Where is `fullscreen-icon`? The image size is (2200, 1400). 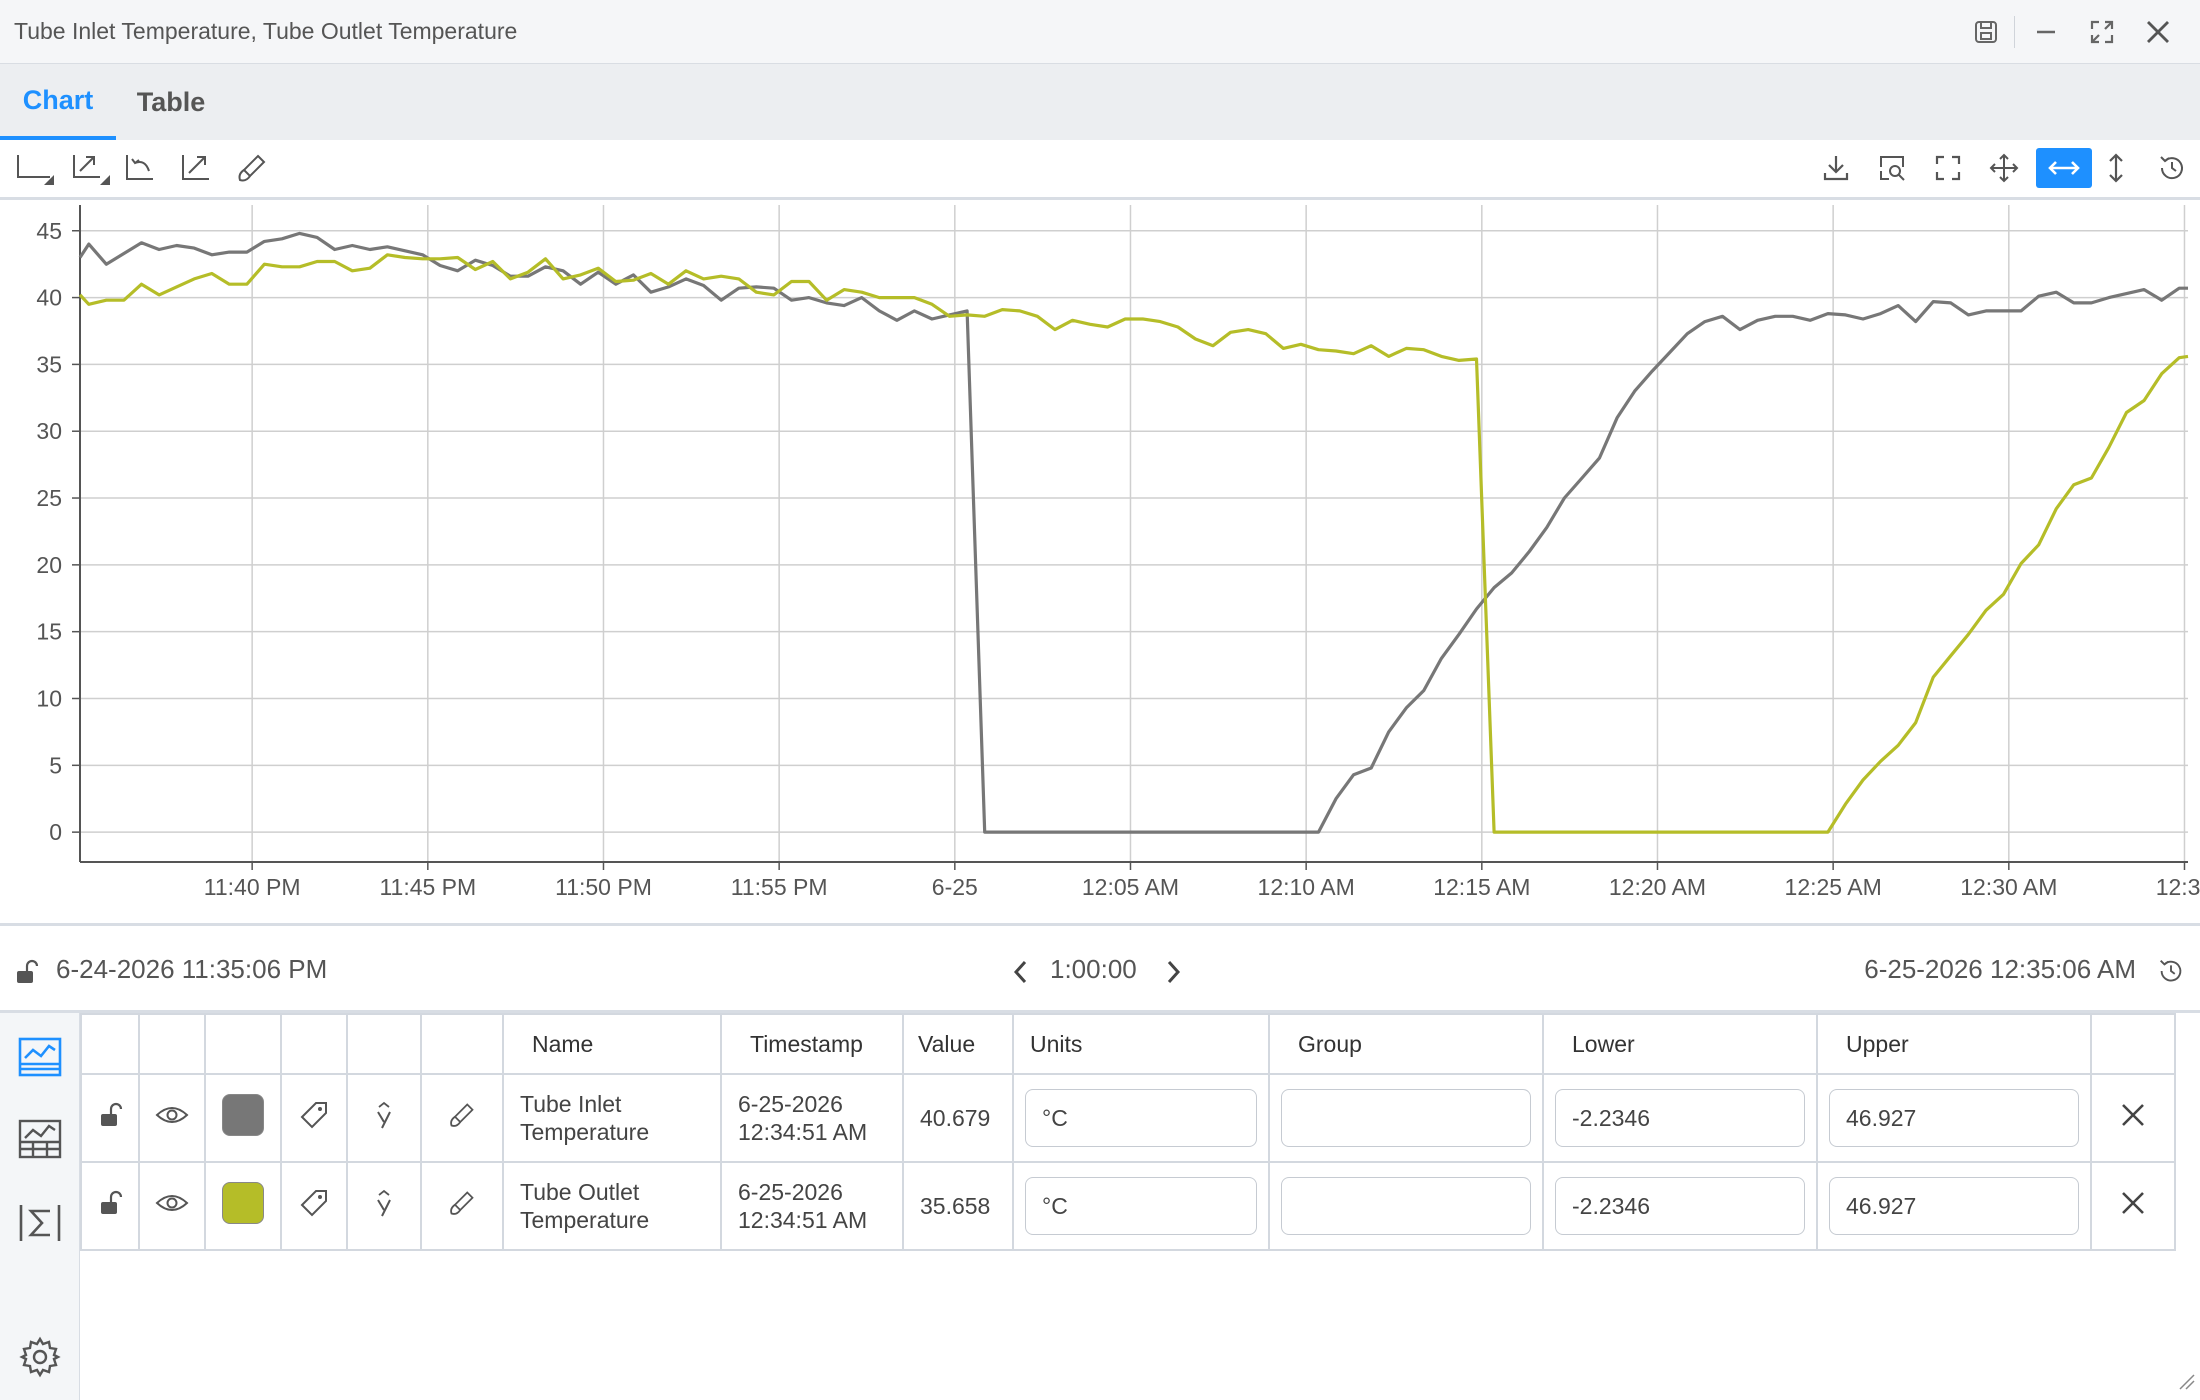
fullscreen-icon is located at coordinates (1948, 168).